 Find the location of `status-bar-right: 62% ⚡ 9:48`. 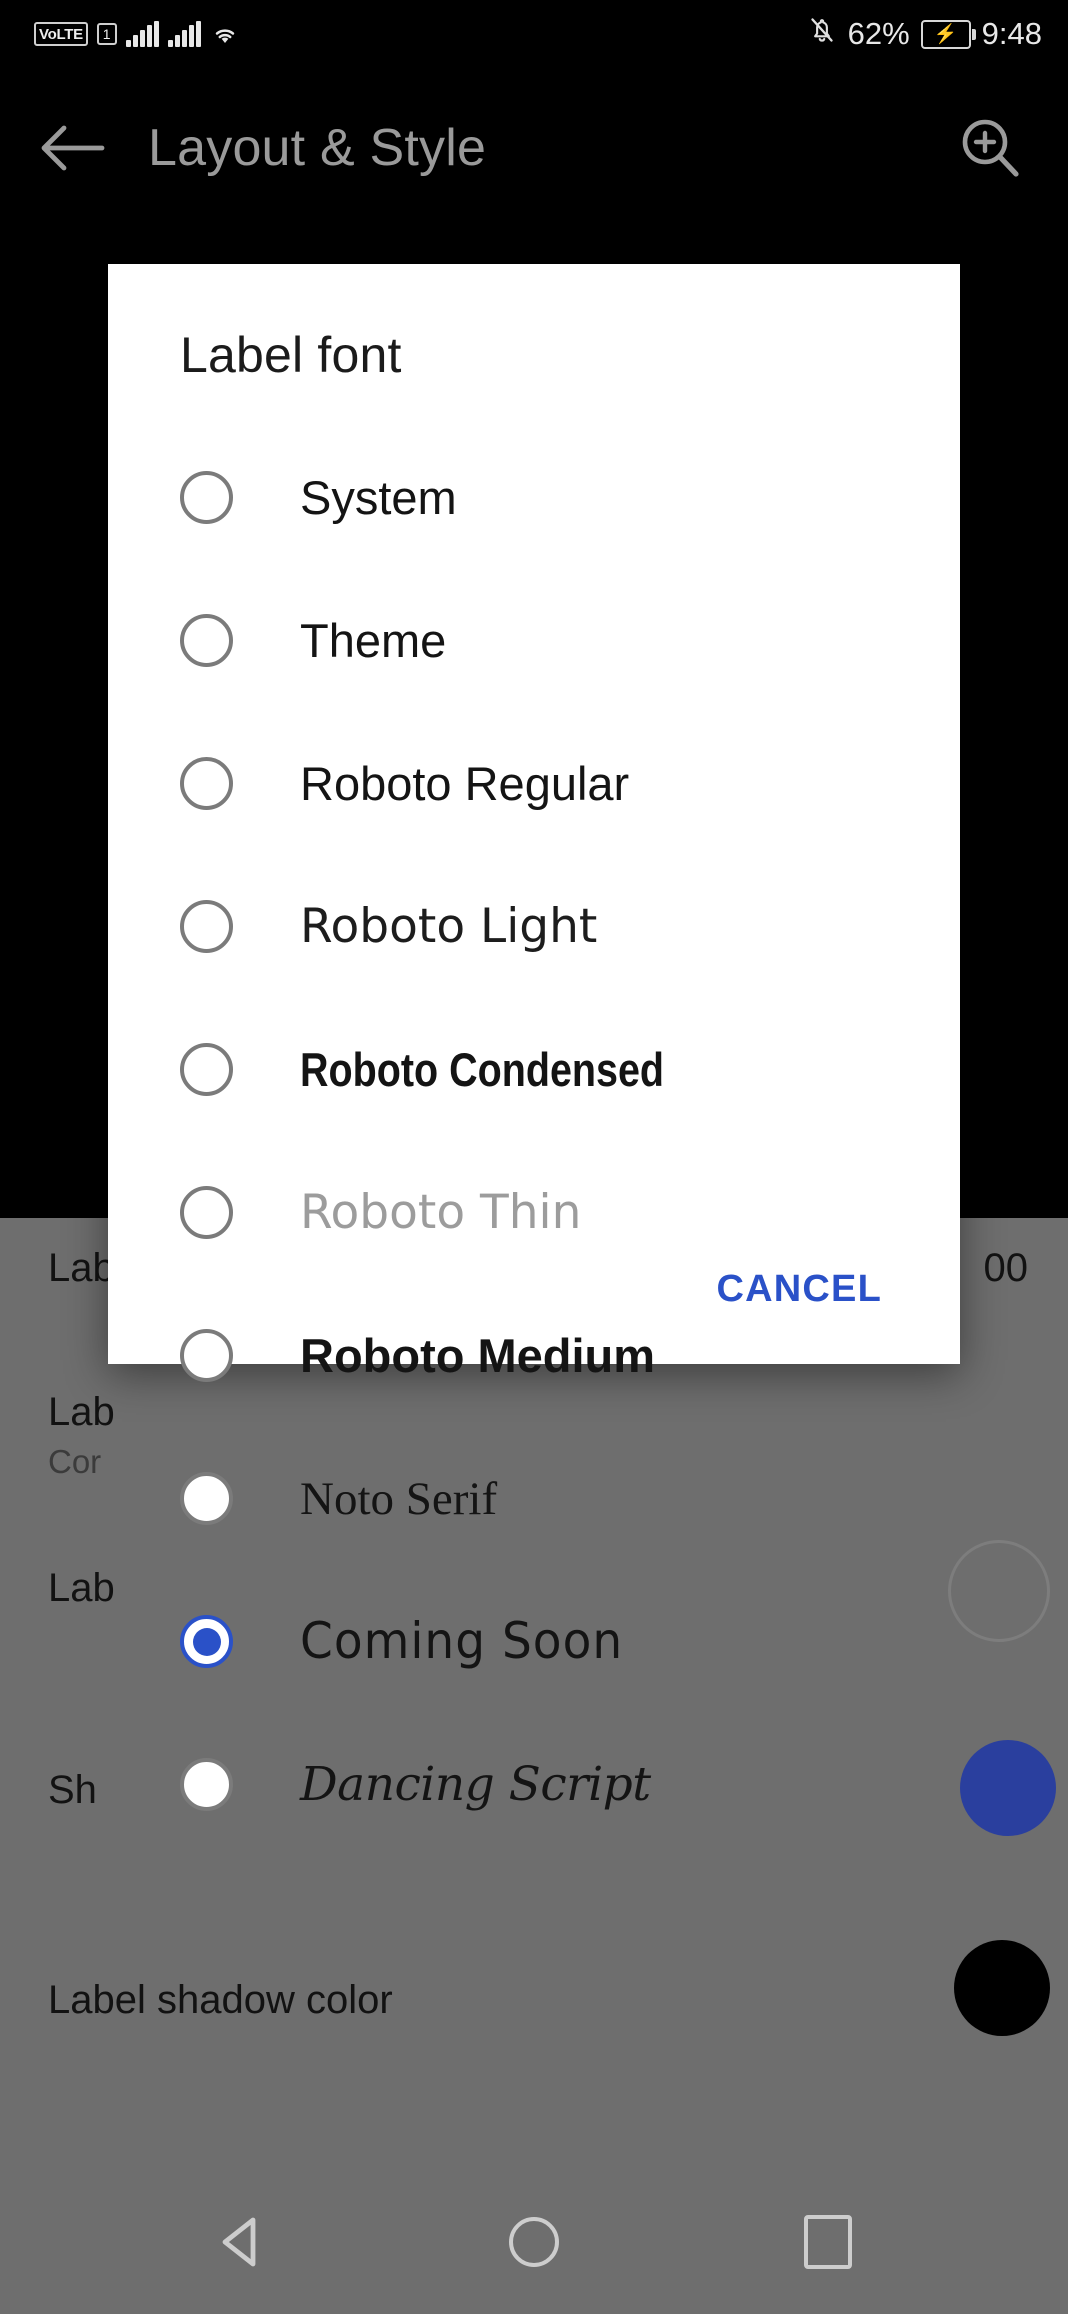

status-bar-right: 62% ⚡ 9:48 is located at coordinates (924, 34).